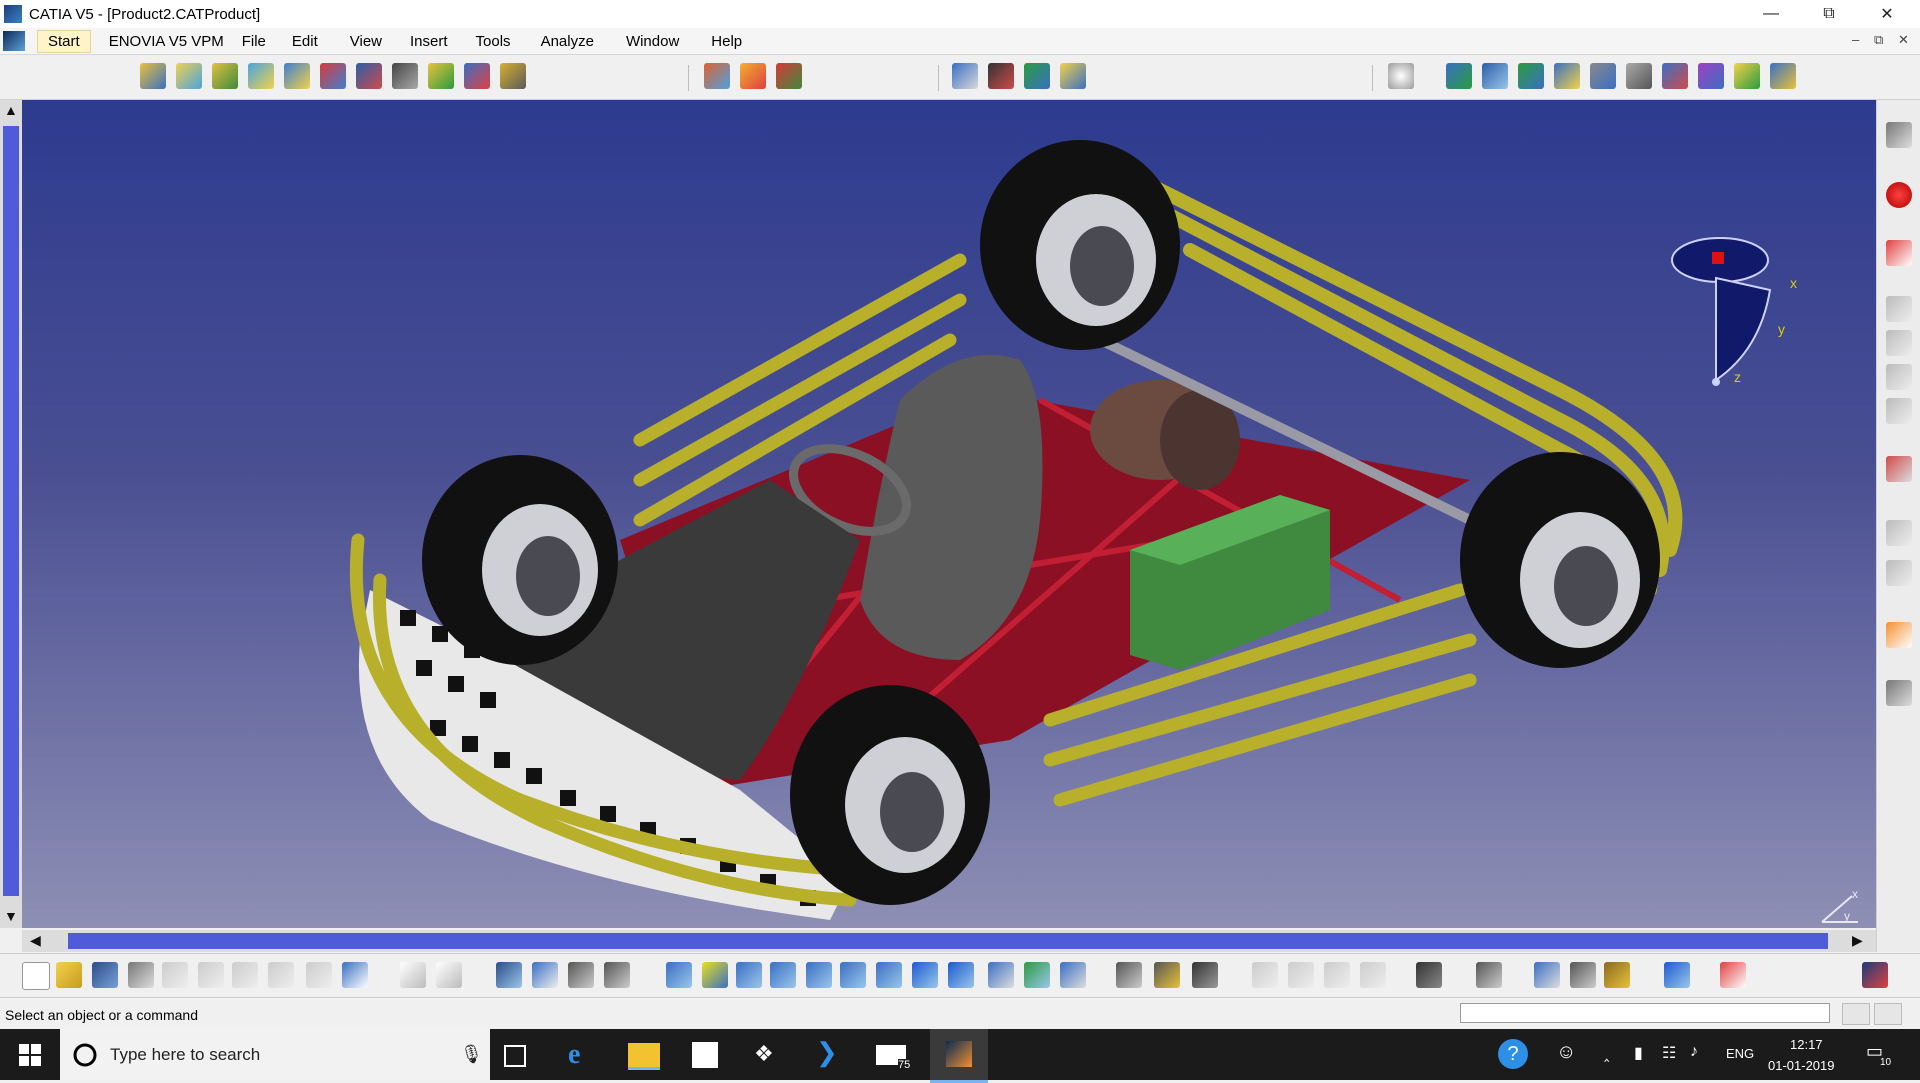 This screenshot has width=1920, height=1083. Describe the element at coordinates (717, 76) in the screenshot. I see `manipulation-icon` at that location.